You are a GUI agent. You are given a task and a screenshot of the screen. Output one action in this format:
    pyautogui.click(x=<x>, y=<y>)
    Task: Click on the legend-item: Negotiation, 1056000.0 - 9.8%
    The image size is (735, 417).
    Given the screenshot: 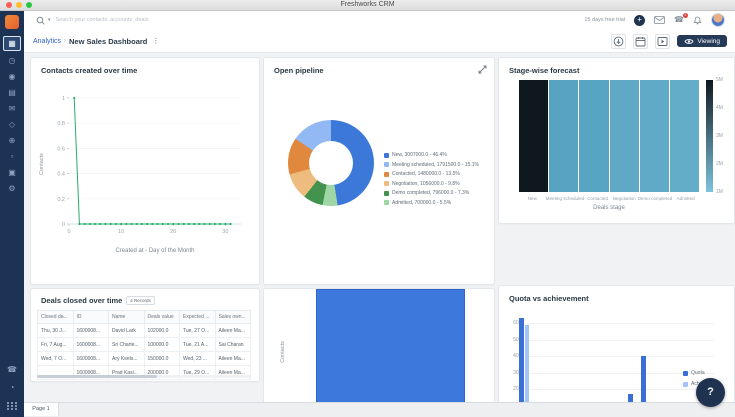 What is the action you would take?
    pyautogui.click(x=431, y=184)
    